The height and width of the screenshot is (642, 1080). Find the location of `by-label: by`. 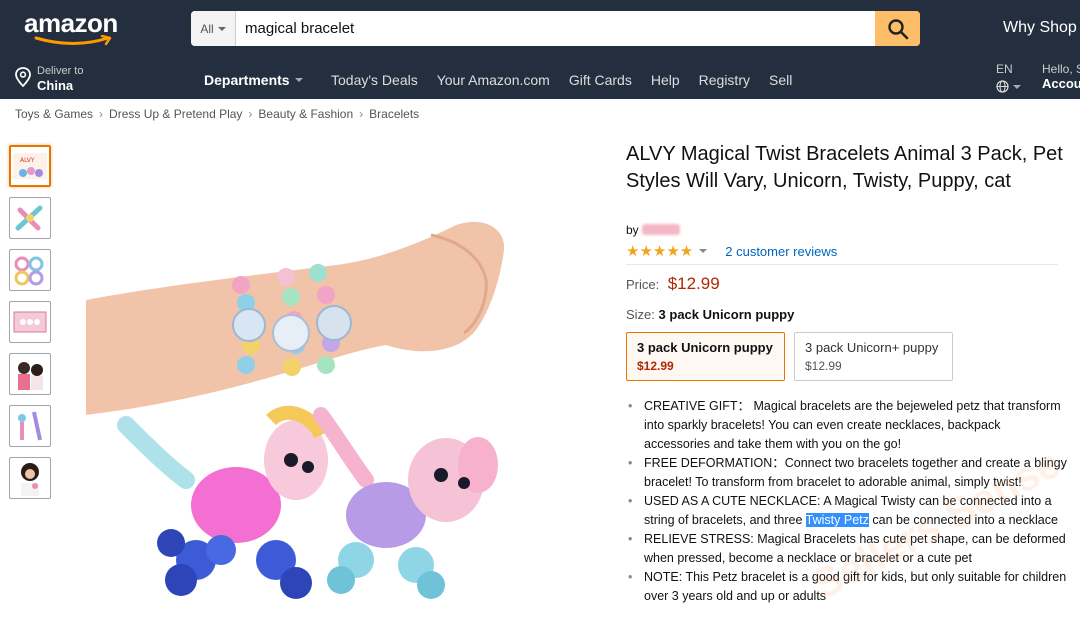

by-label: by is located at coordinates (632, 230).